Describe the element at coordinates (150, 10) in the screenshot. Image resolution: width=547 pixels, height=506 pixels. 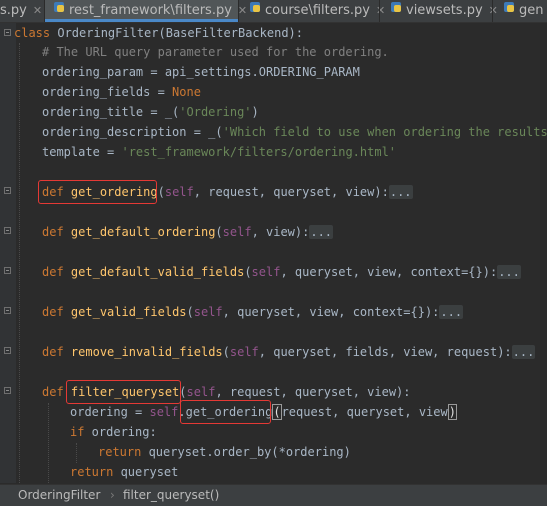
I see `tab-label: rest_framework\filters.py` at that location.